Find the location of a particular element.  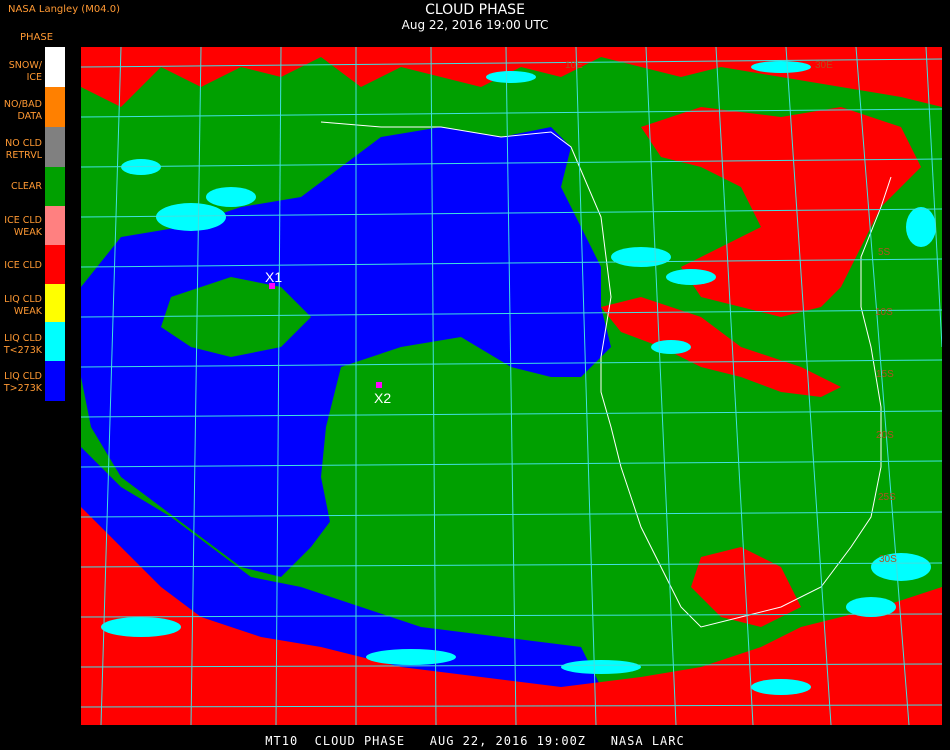

legend-label-ice-cld-weak: ICE CLD WEAK is located at coordinates (23, 226).